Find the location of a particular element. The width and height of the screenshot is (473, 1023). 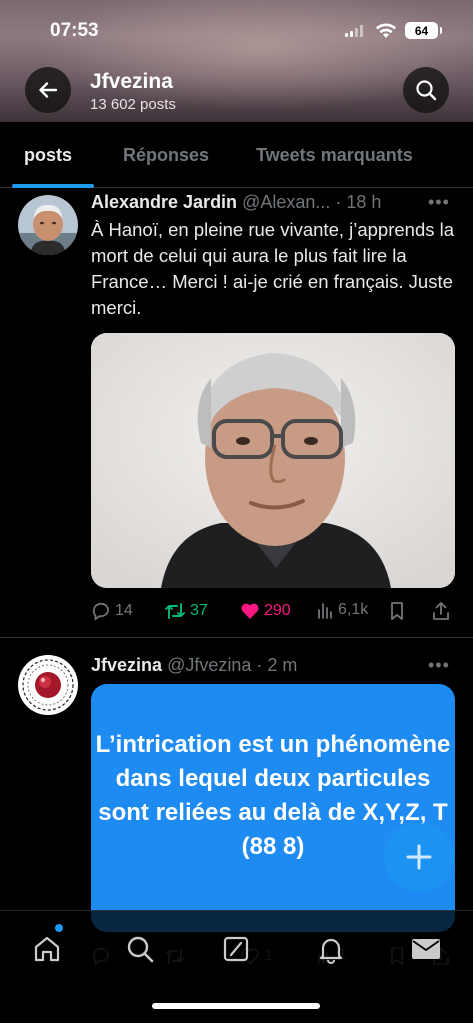

views-count: 6,1k is located at coordinates (353, 609).